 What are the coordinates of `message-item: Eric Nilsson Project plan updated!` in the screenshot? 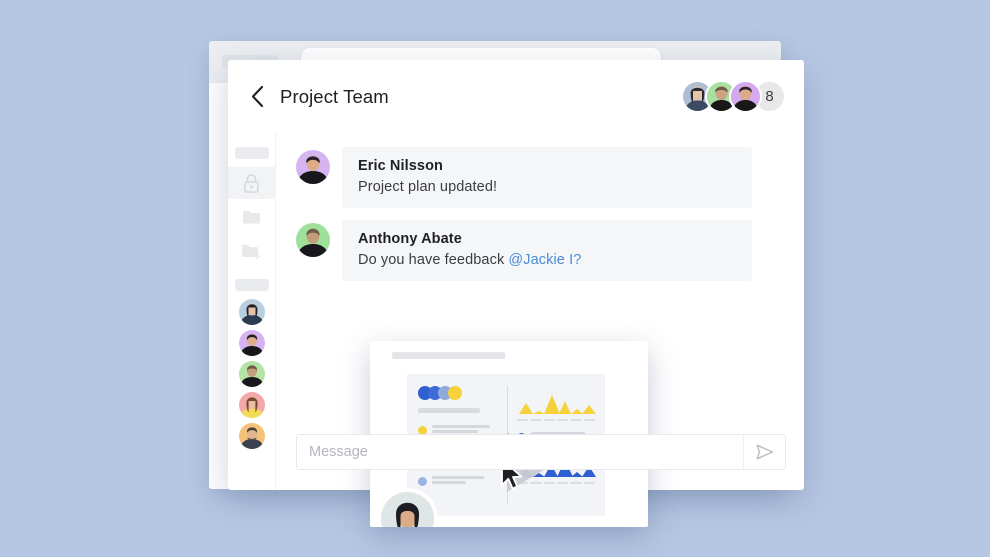 It's located at (541, 177).